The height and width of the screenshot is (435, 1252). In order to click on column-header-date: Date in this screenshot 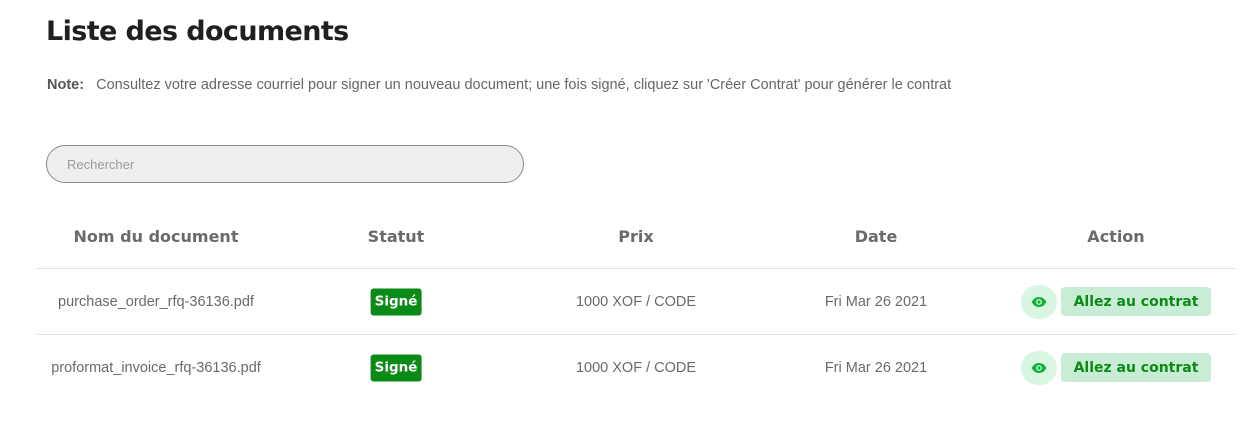, I will do `click(876, 236)`.